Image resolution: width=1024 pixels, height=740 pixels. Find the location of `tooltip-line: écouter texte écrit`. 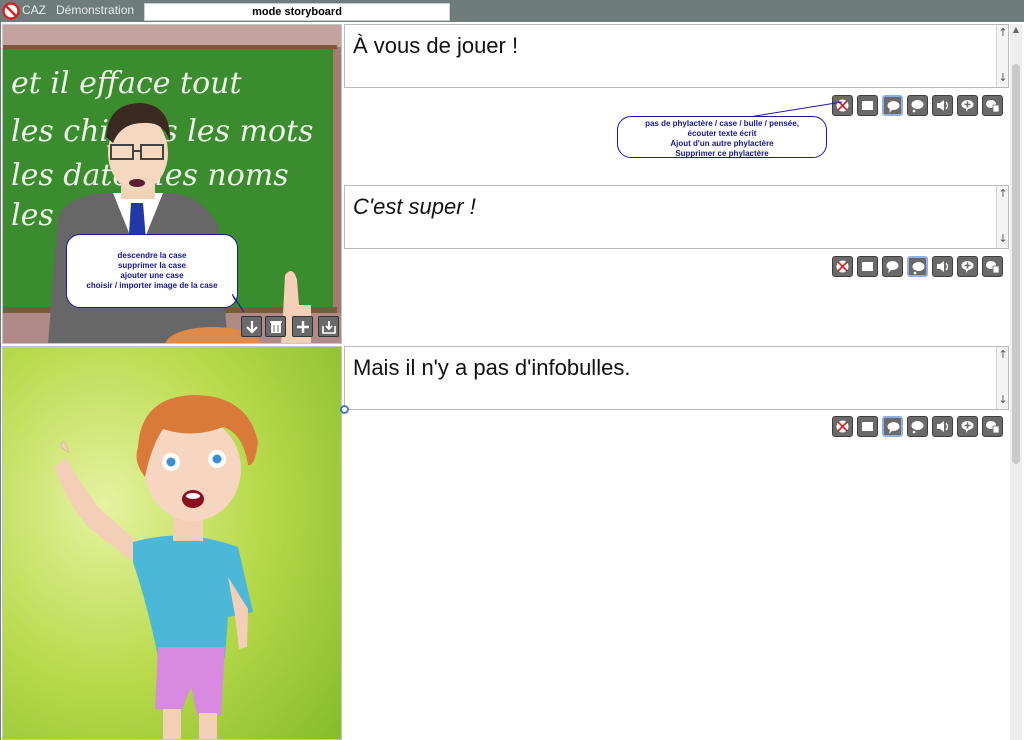

tooltip-line: écouter texte écrit is located at coordinates (722, 133).